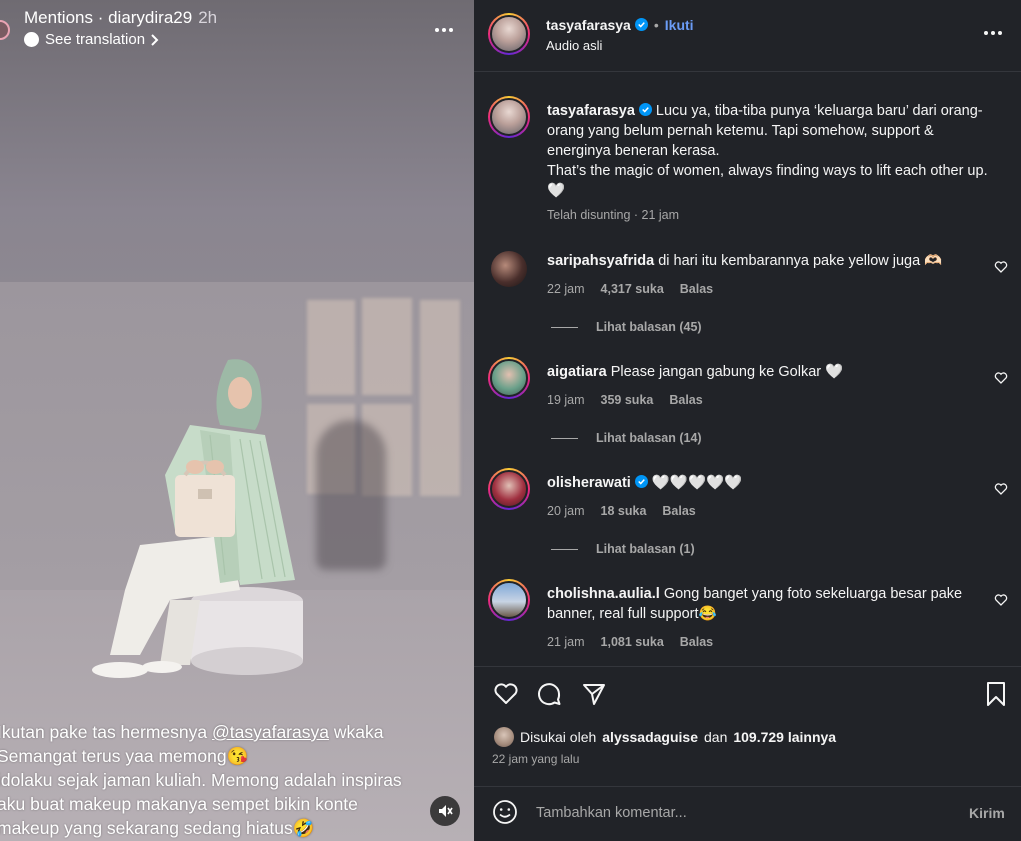 The width and height of the screenshot is (1021, 841). I want to click on follow-button: Ikuti, so click(679, 25).